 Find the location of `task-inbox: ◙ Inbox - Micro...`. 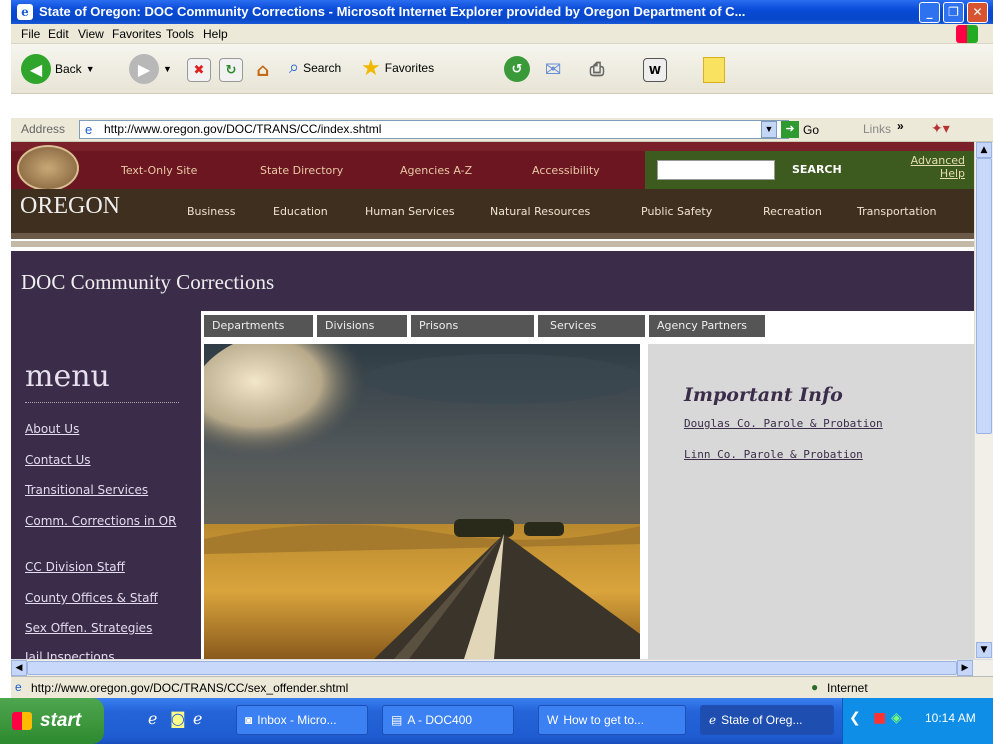

task-inbox: ◙ Inbox - Micro... is located at coordinates (302, 720).